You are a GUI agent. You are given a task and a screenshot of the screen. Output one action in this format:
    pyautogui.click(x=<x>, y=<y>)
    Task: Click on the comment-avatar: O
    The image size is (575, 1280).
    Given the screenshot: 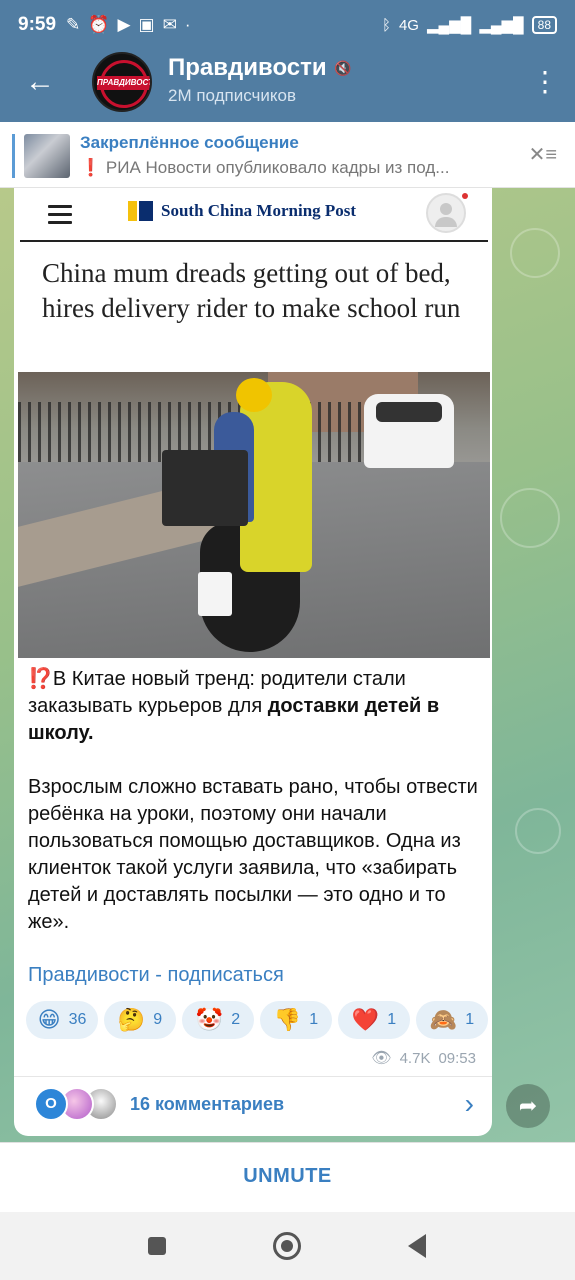 What is the action you would take?
    pyautogui.click(x=51, y=1104)
    